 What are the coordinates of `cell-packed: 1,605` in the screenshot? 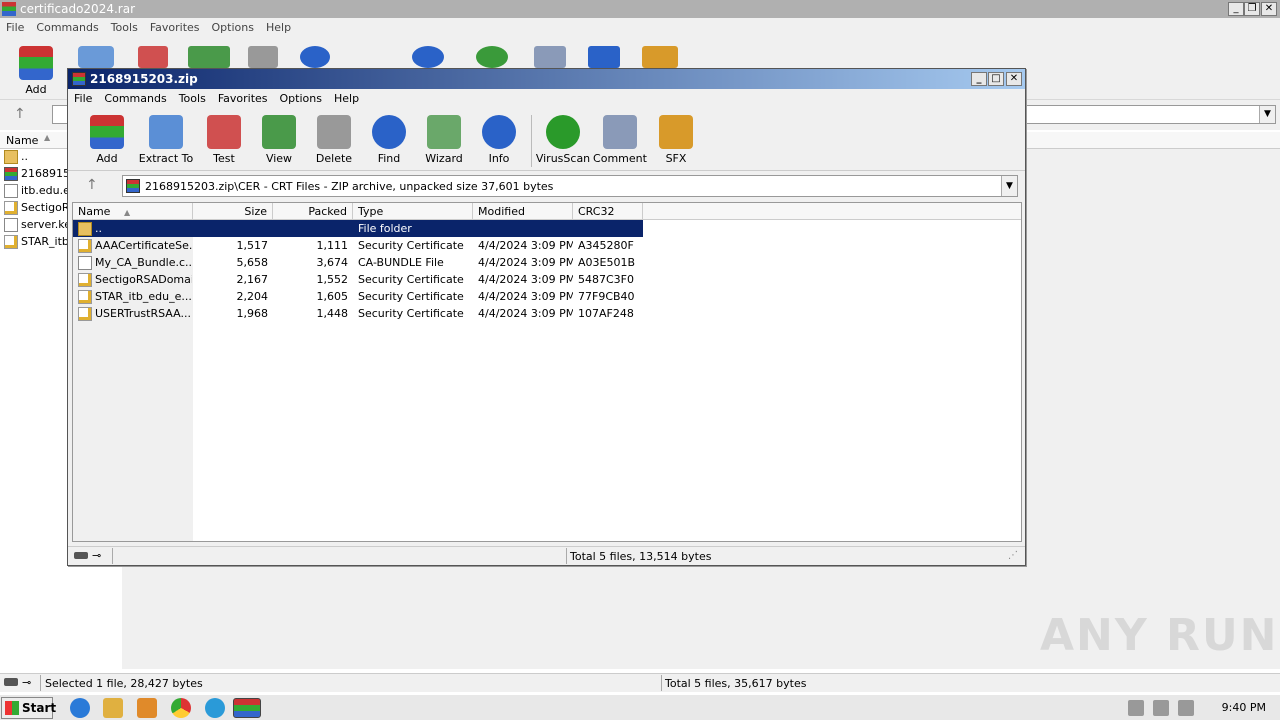 It's located at (332, 296).